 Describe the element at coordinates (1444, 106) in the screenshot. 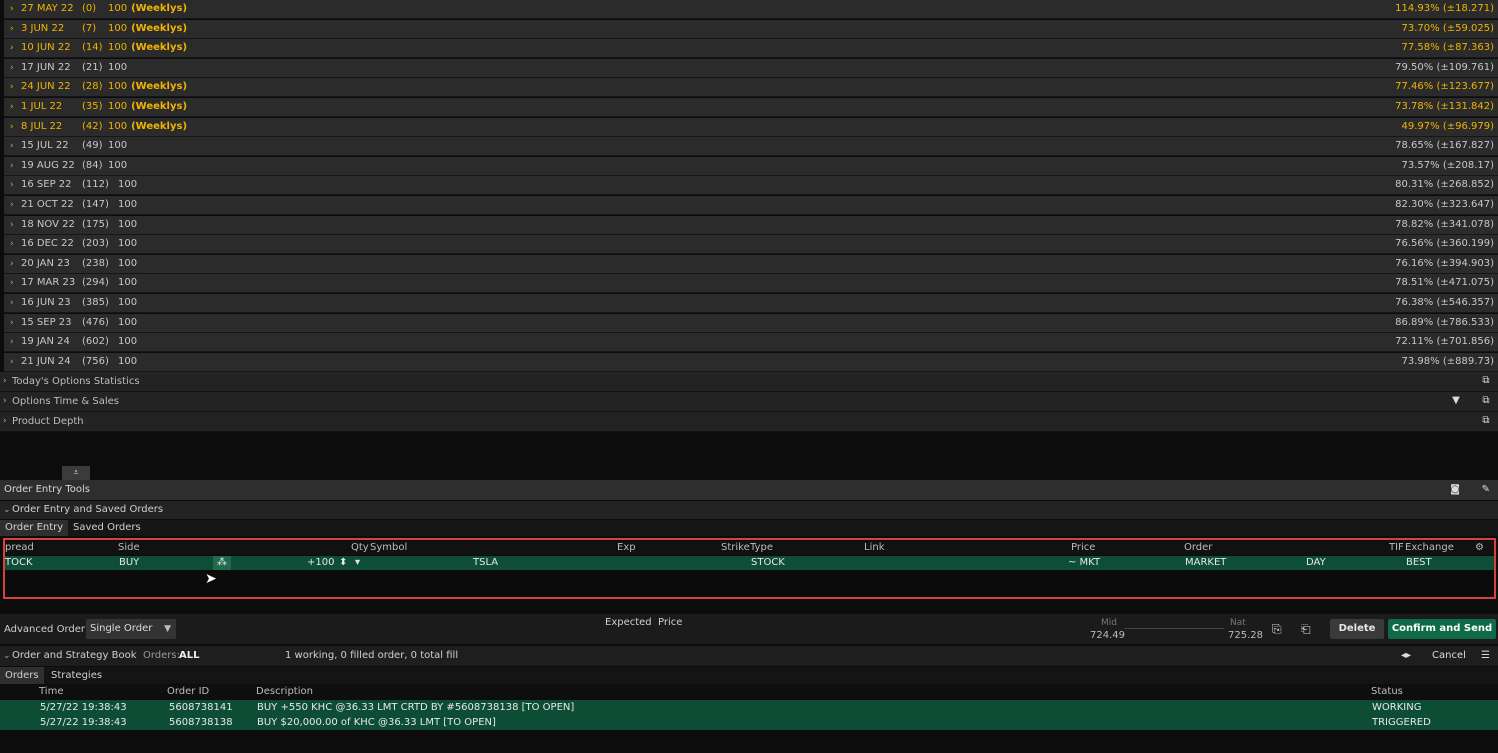

I see `implied-volatility: 73.78% (±131.842)` at that location.